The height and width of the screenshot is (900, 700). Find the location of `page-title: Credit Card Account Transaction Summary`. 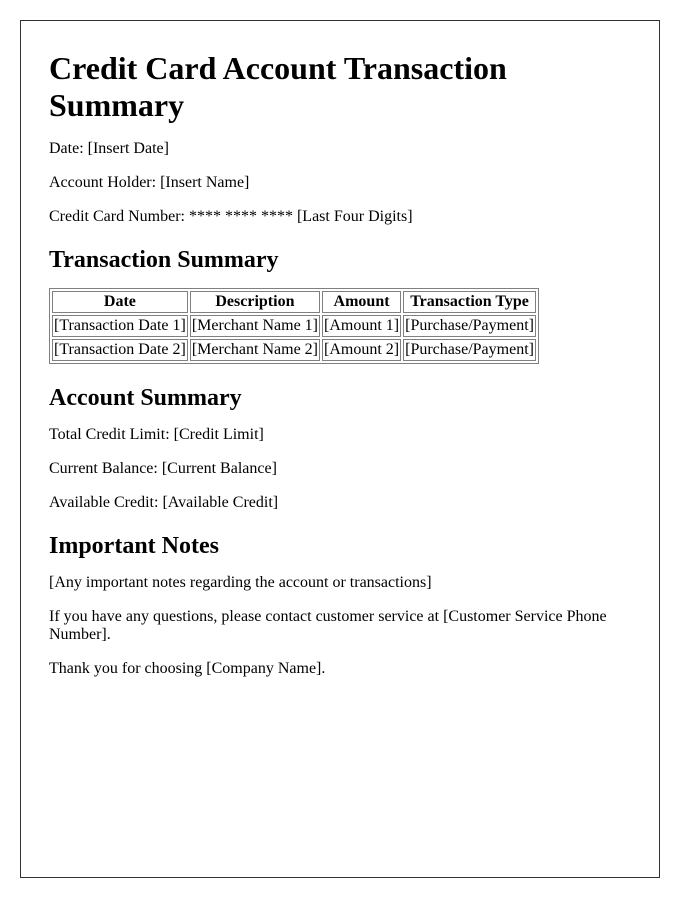

page-title: Credit Card Account Transaction Summary is located at coordinates (278, 86).